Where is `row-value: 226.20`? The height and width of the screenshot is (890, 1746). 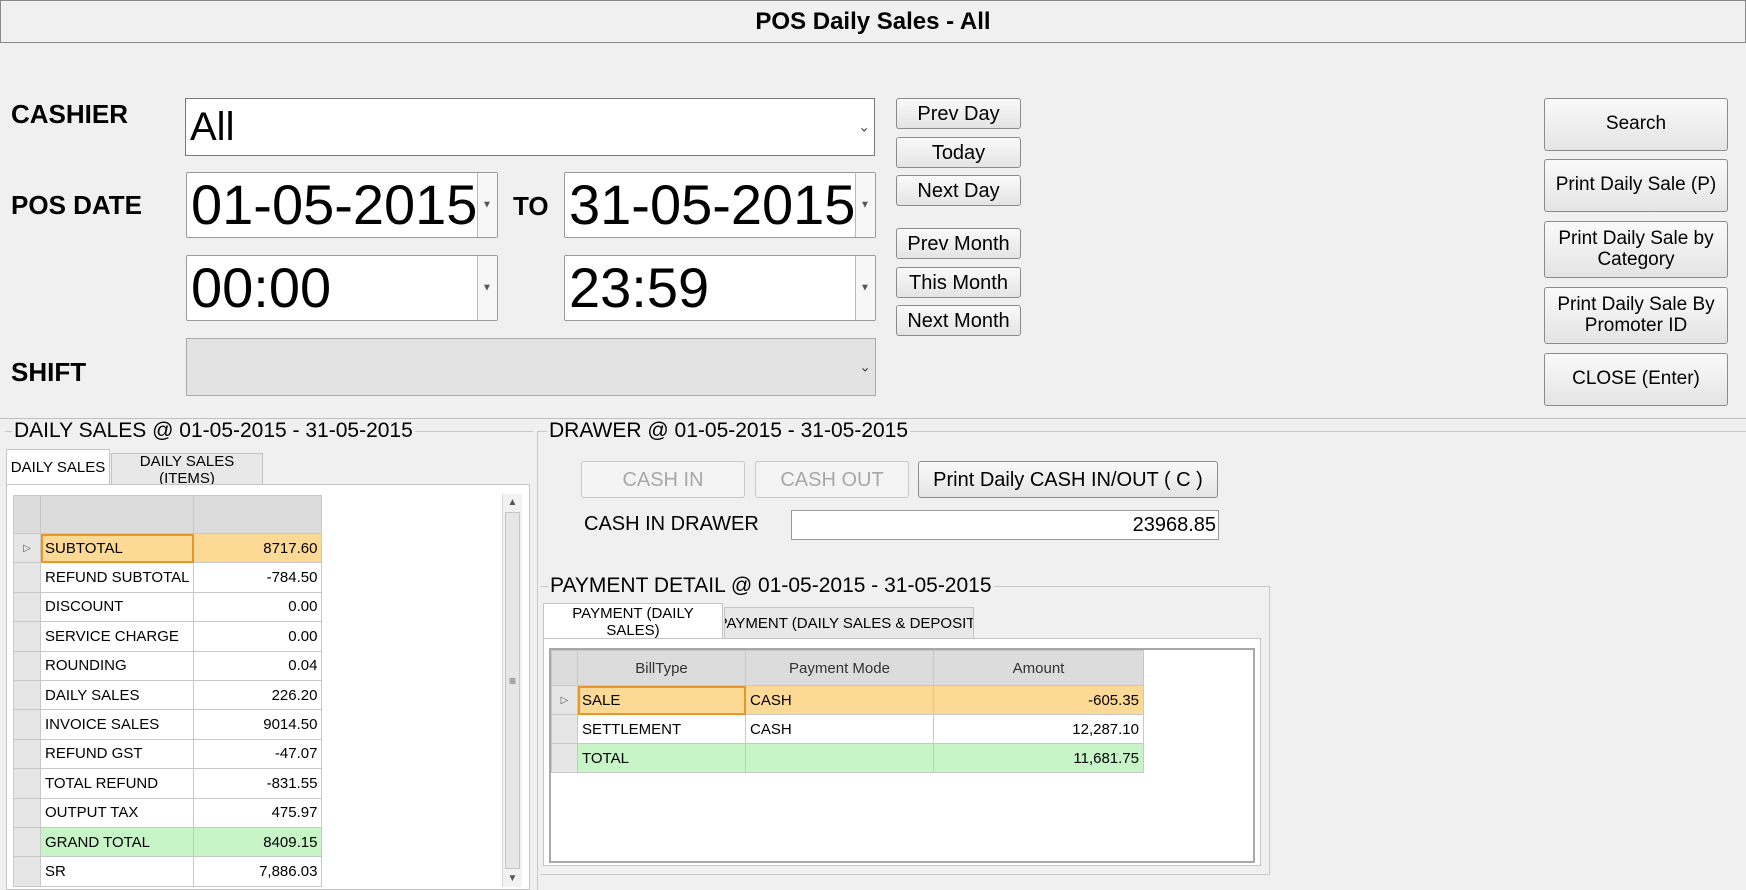
row-value: 226.20 is located at coordinates (258, 695).